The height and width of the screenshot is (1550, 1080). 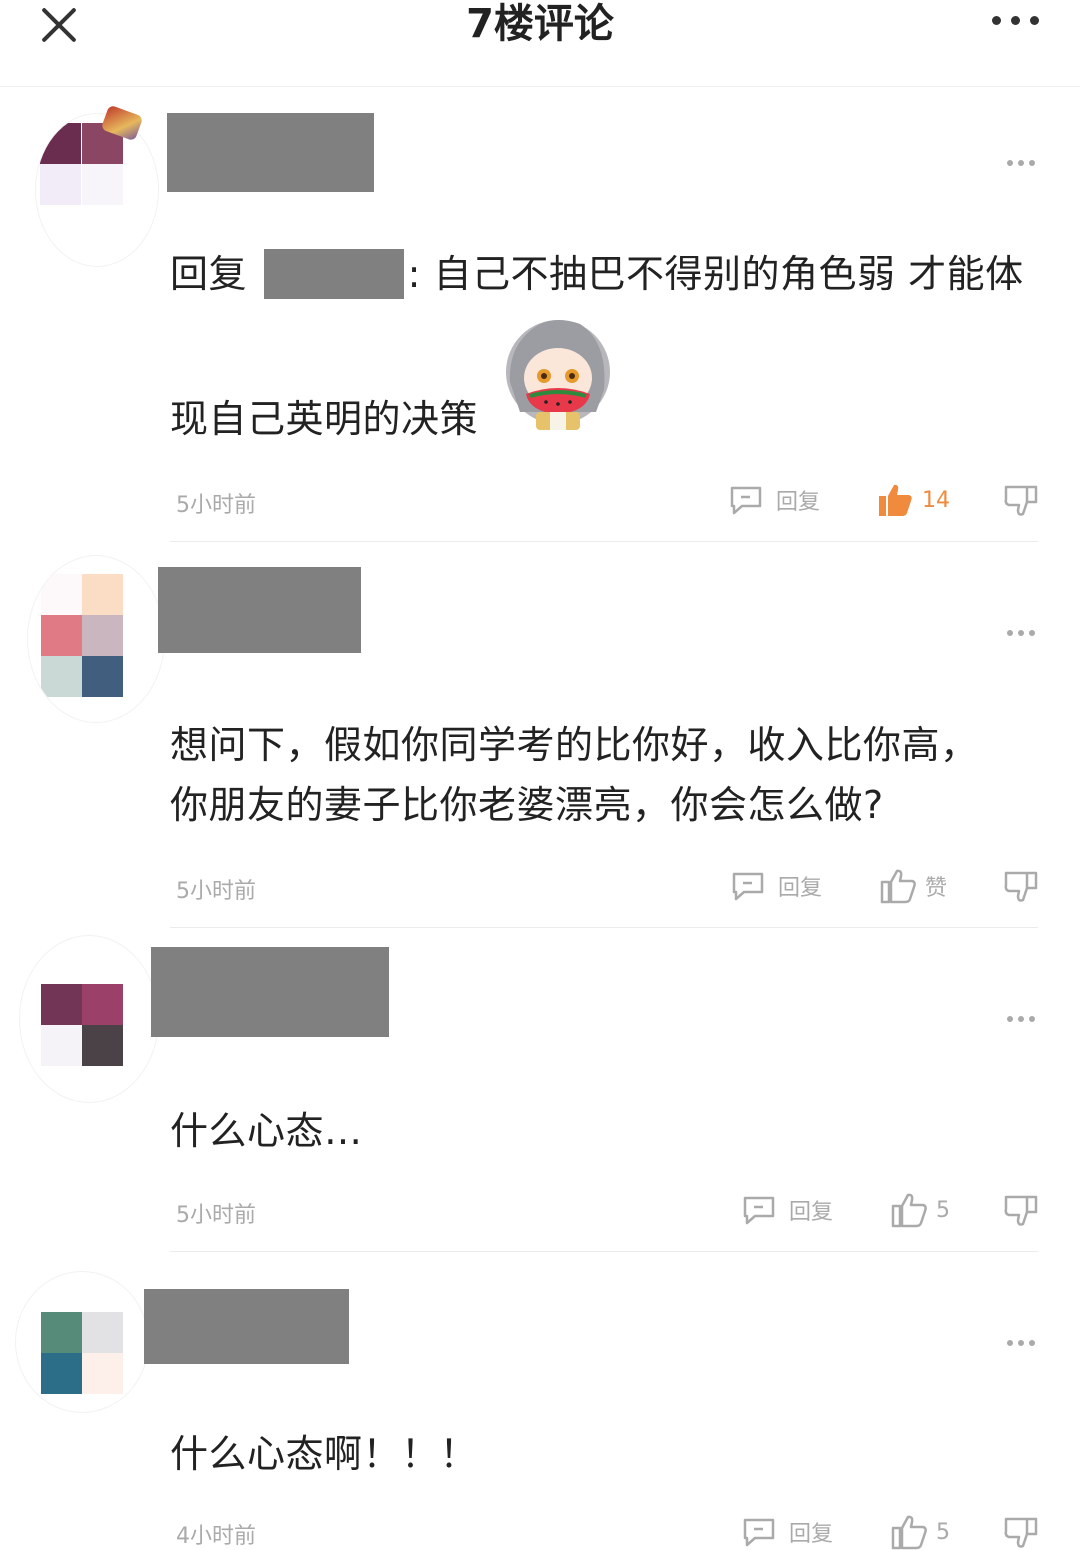 What do you see at coordinates (943, 1532) in the screenshot?
I see `like-count: 5` at bounding box center [943, 1532].